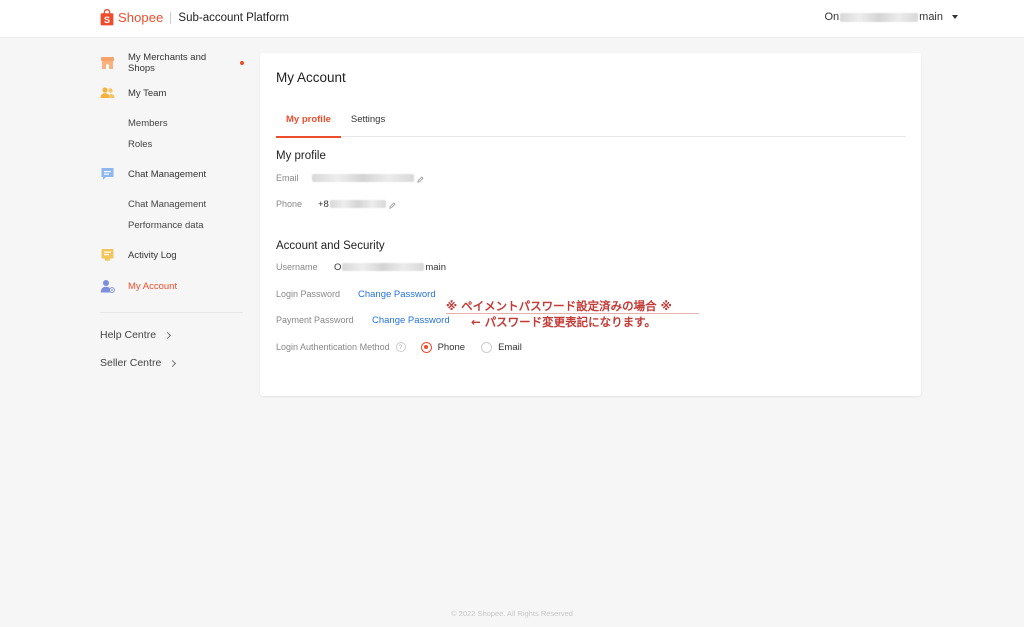 Image resolution: width=1024 pixels, height=627 pixels. Describe the element at coordinates (171, 312) in the screenshot. I see `sidebar-divider` at that location.